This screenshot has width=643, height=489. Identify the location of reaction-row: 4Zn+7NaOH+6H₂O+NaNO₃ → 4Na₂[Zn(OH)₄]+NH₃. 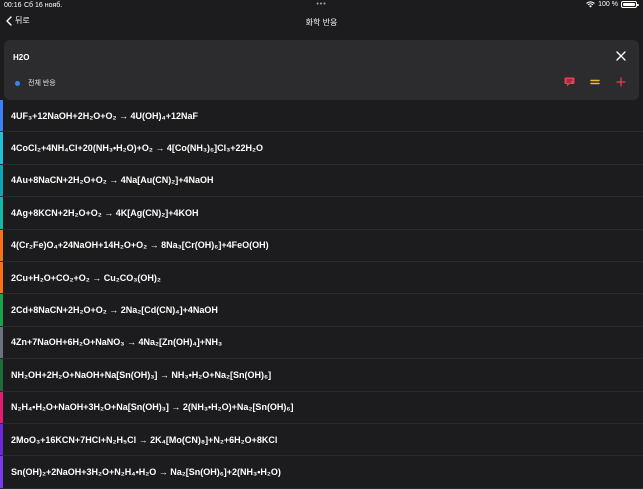
(321, 343).